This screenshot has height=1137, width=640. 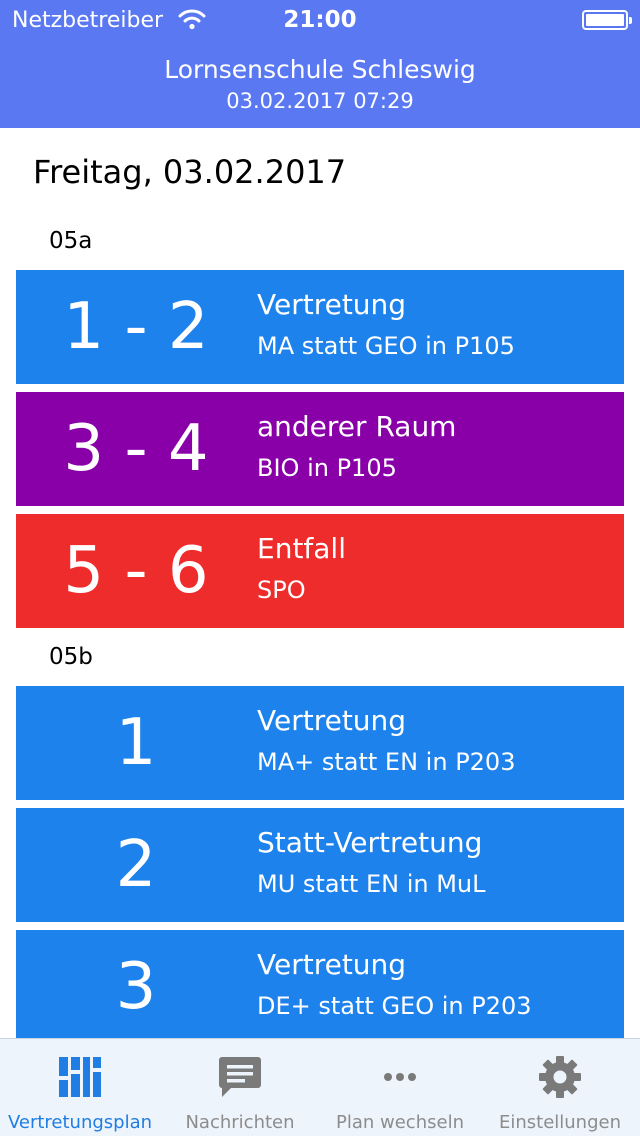 What do you see at coordinates (357, 426) in the screenshot?
I see `entry-type: anderer Raum` at bounding box center [357, 426].